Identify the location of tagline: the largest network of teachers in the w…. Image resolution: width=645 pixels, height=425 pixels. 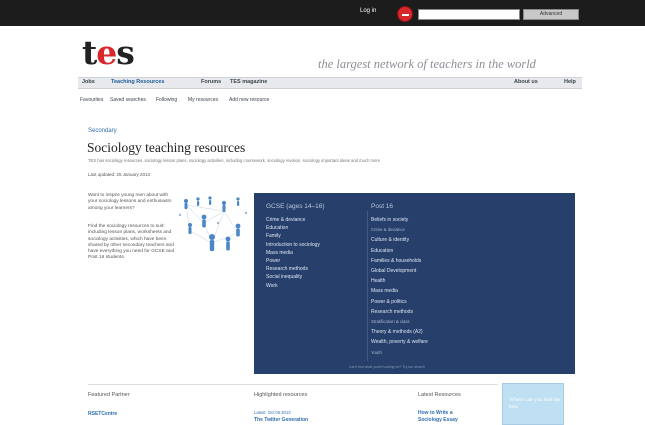
(427, 64).